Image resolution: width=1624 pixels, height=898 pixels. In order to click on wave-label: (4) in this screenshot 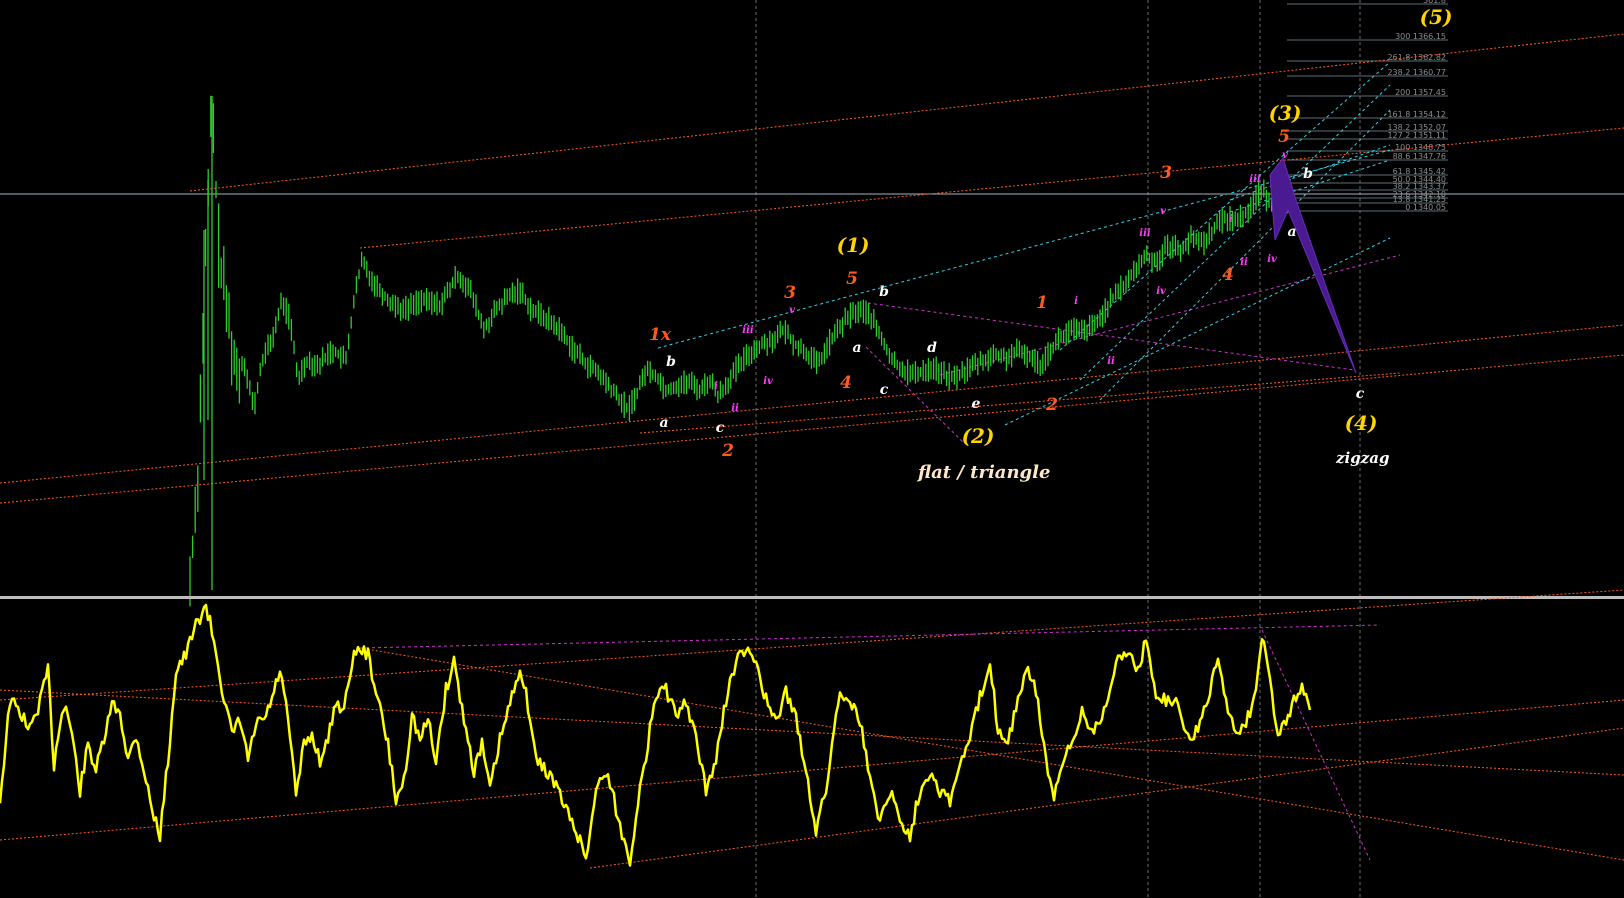, I will do `click(1361, 423)`.